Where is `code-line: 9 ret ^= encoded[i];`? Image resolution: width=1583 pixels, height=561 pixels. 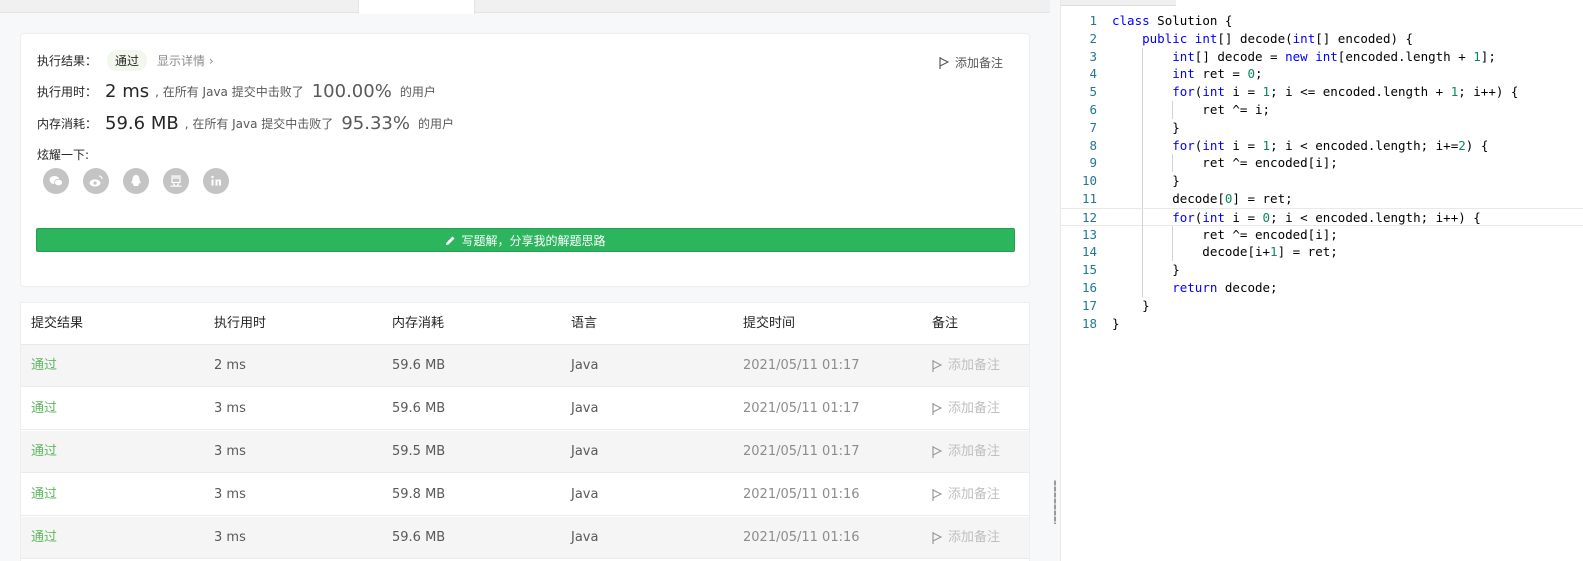 code-line: 9 ret ^= encoded[i]; is located at coordinates (1322, 163).